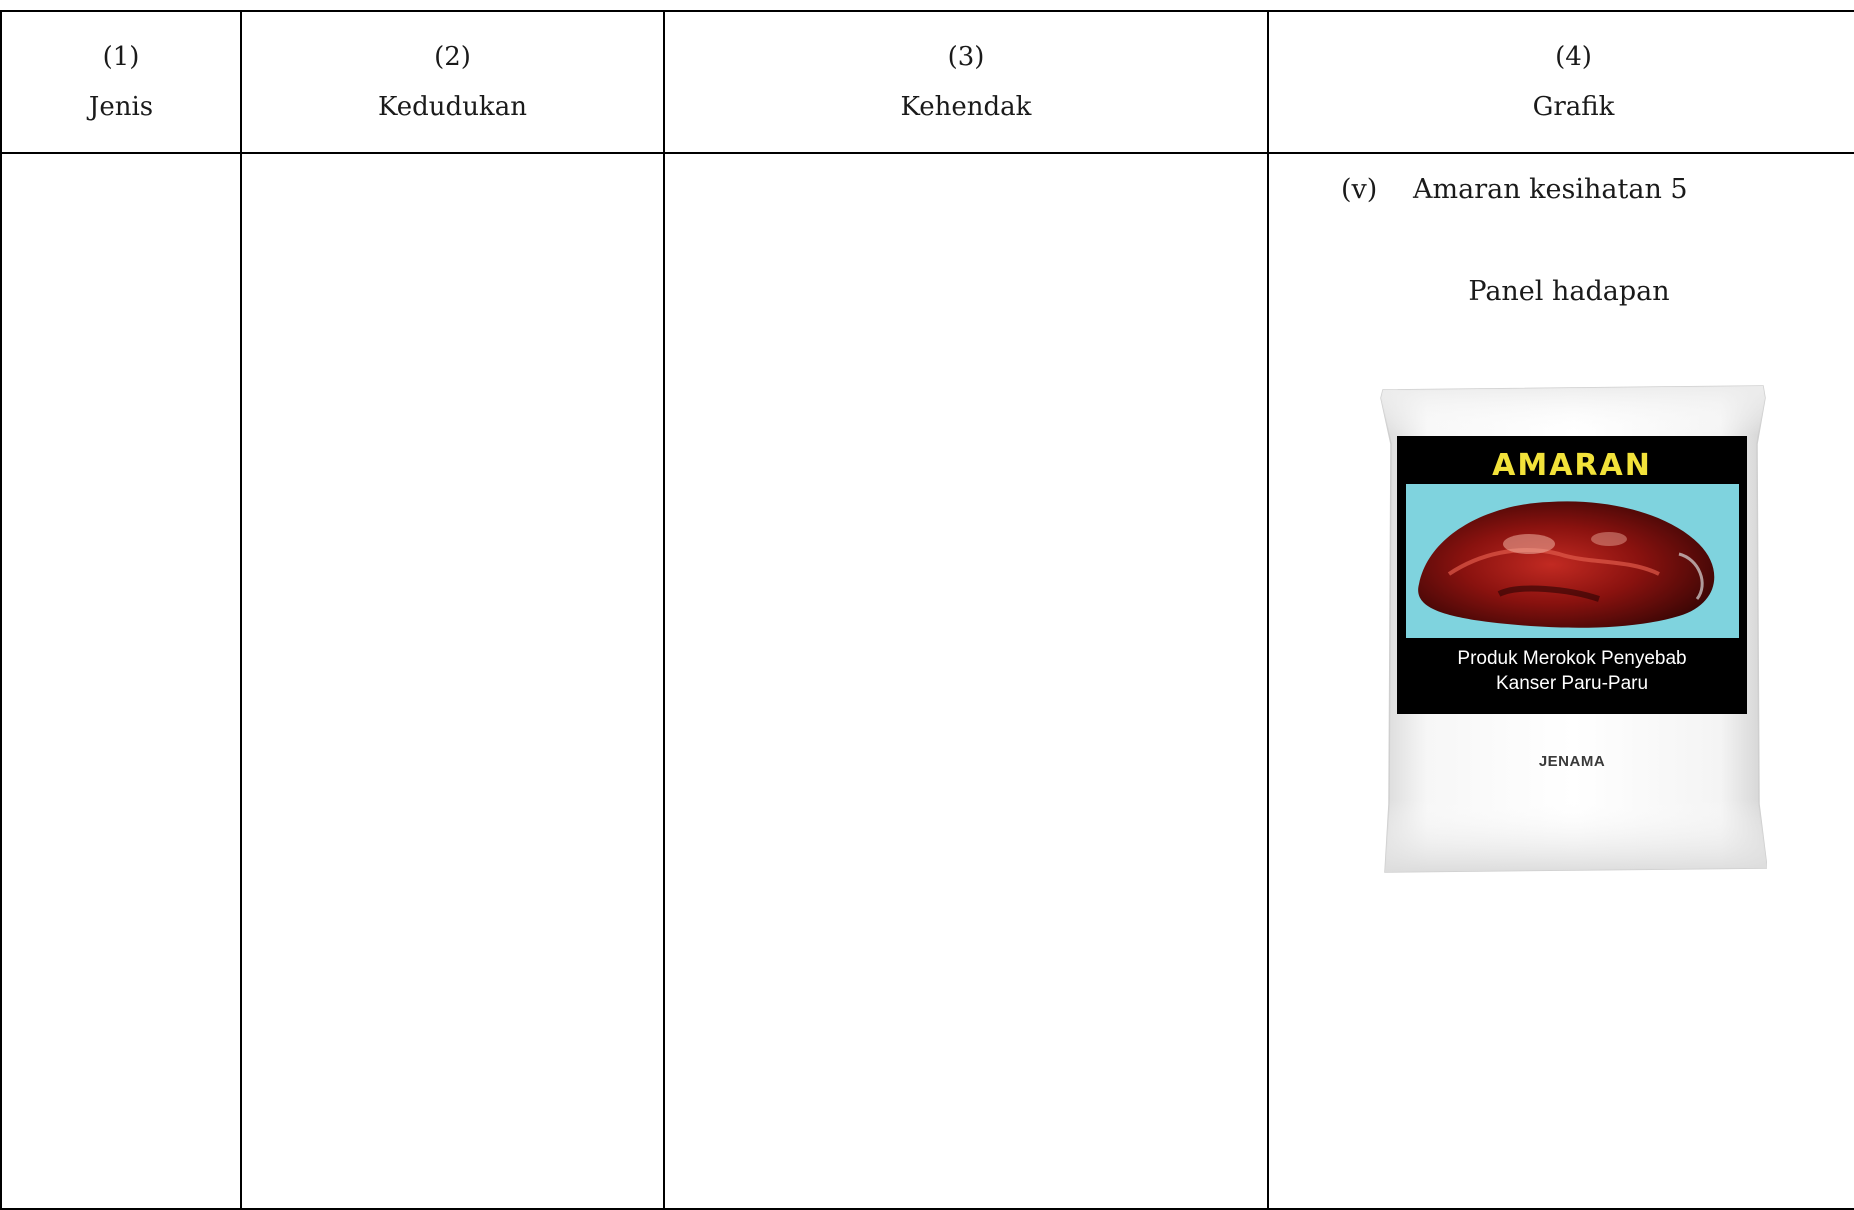 The width and height of the screenshot is (1854, 1210). What do you see at coordinates (1573, 57) in the screenshot?
I see `header-grafik-number: (4)` at bounding box center [1573, 57].